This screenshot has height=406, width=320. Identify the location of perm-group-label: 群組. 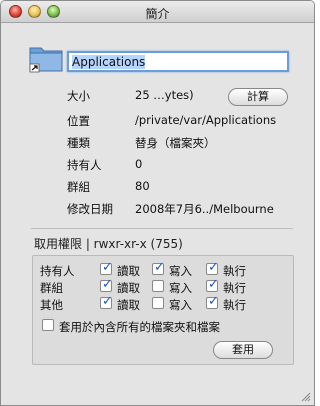
(51, 288).